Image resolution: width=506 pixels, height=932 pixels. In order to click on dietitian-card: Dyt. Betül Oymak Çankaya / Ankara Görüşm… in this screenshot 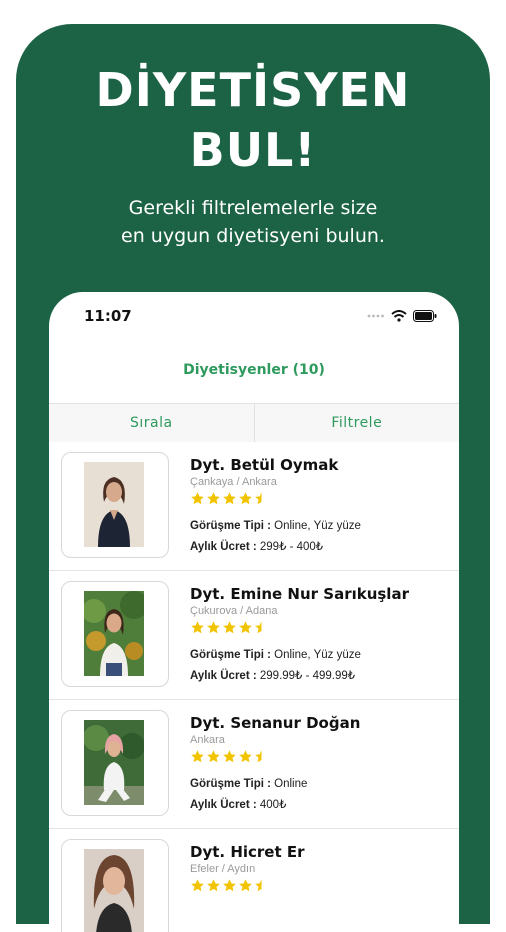, I will do `click(254, 506)`.